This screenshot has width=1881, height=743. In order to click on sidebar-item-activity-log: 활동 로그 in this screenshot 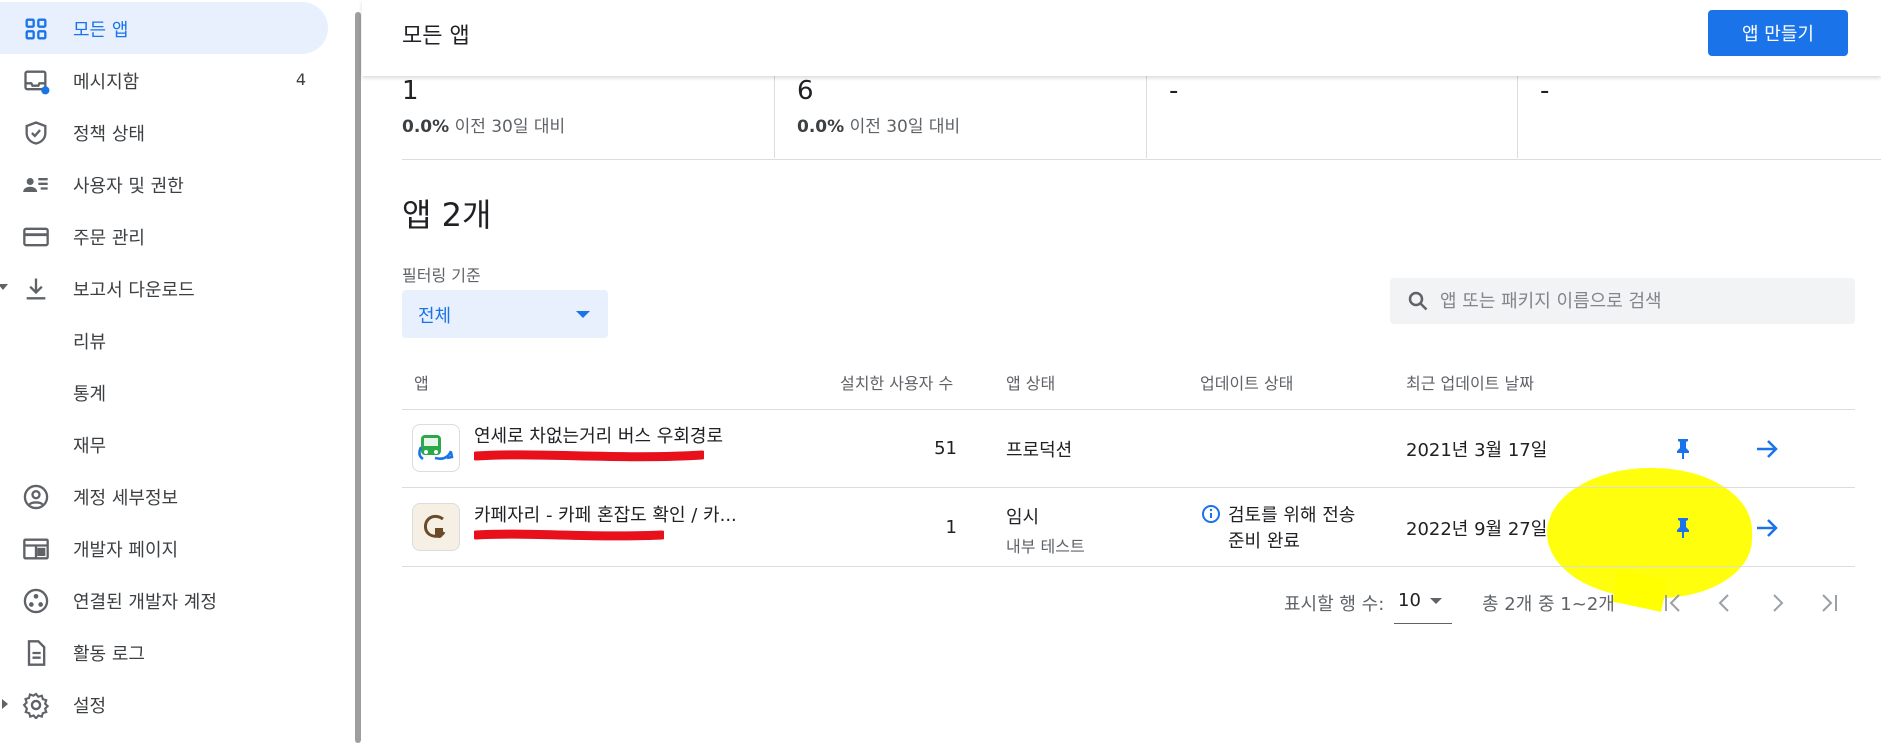, I will do `click(164, 652)`.